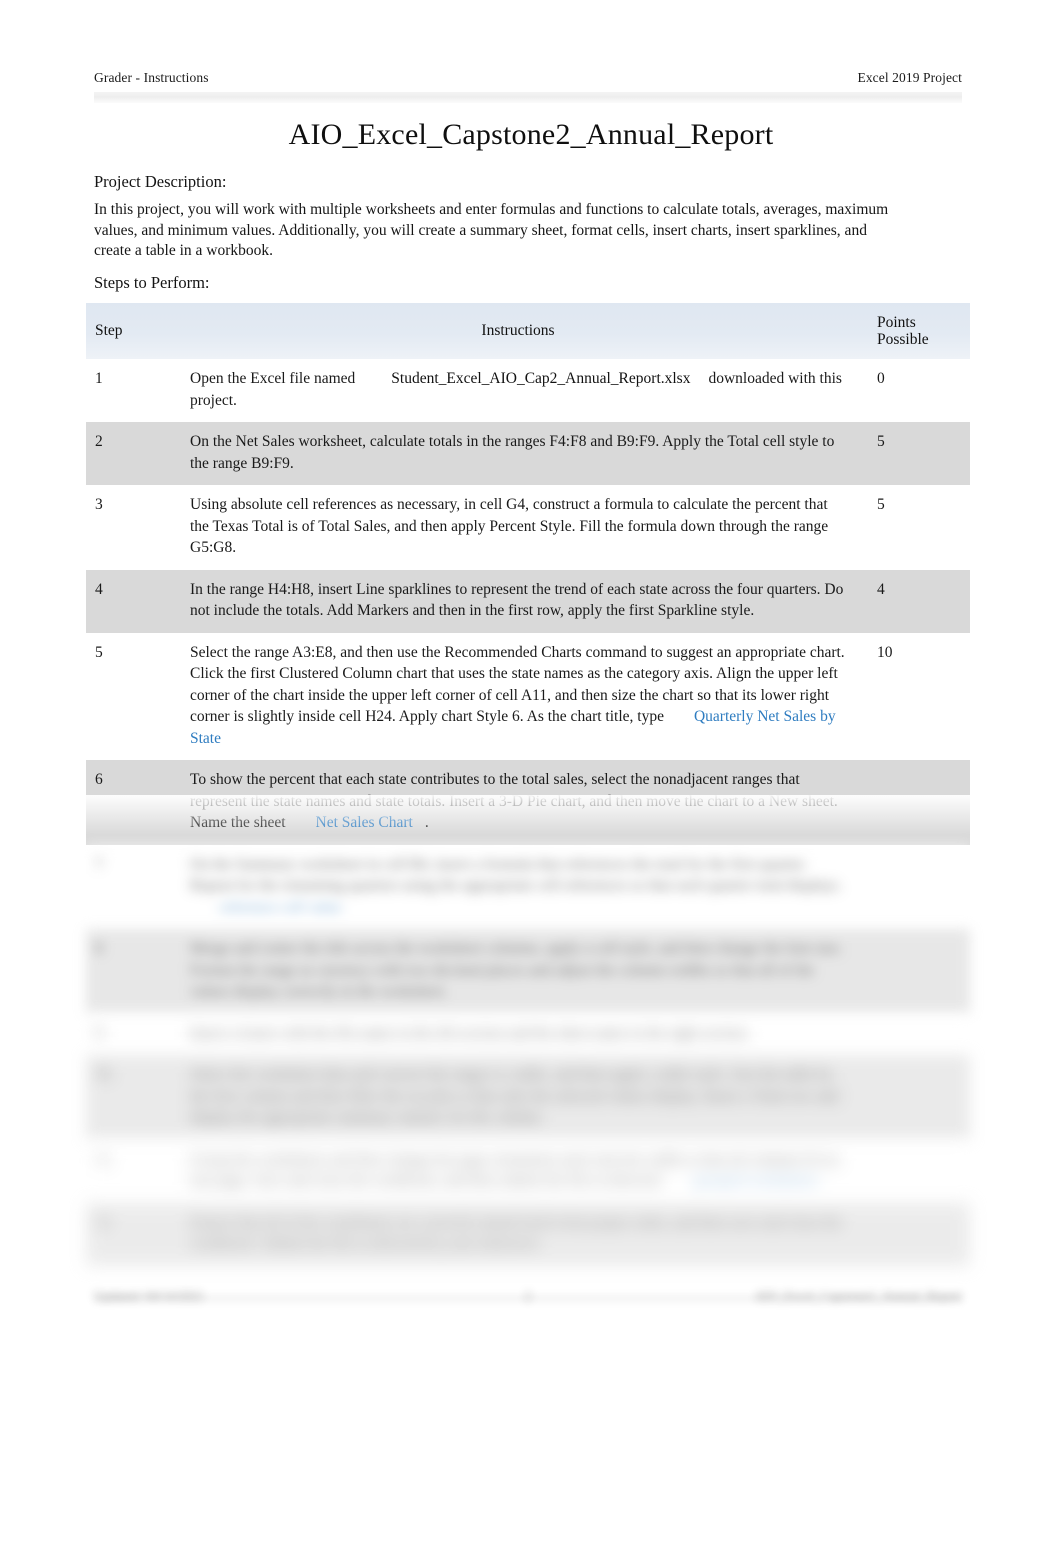 Image resolution: width=1062 pixels, height=1561 pixels. What do you see at coordinates (885, 652) in the screenshot?
I see `points-possible-value: 10` at bounding box center [885, 652].